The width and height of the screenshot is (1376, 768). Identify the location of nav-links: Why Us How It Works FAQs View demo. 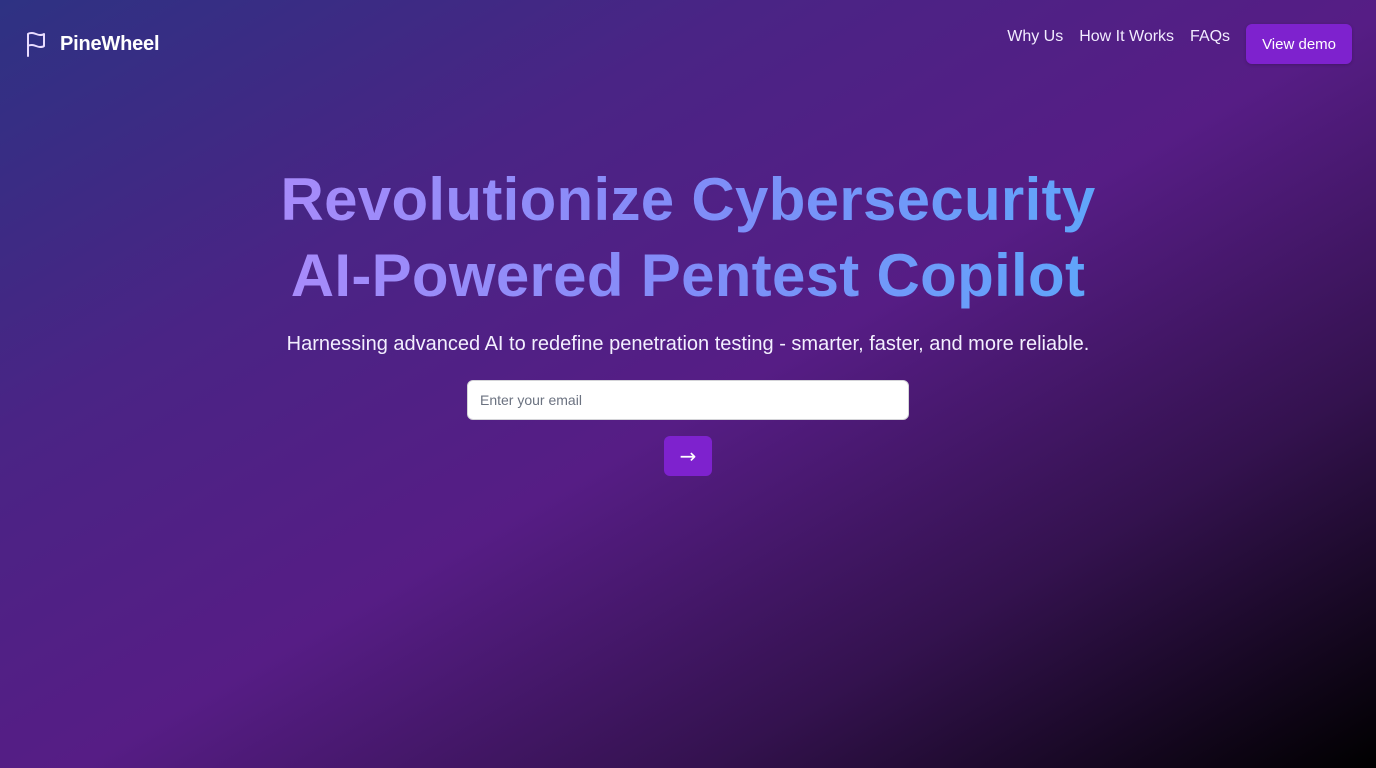
(1179, 44).